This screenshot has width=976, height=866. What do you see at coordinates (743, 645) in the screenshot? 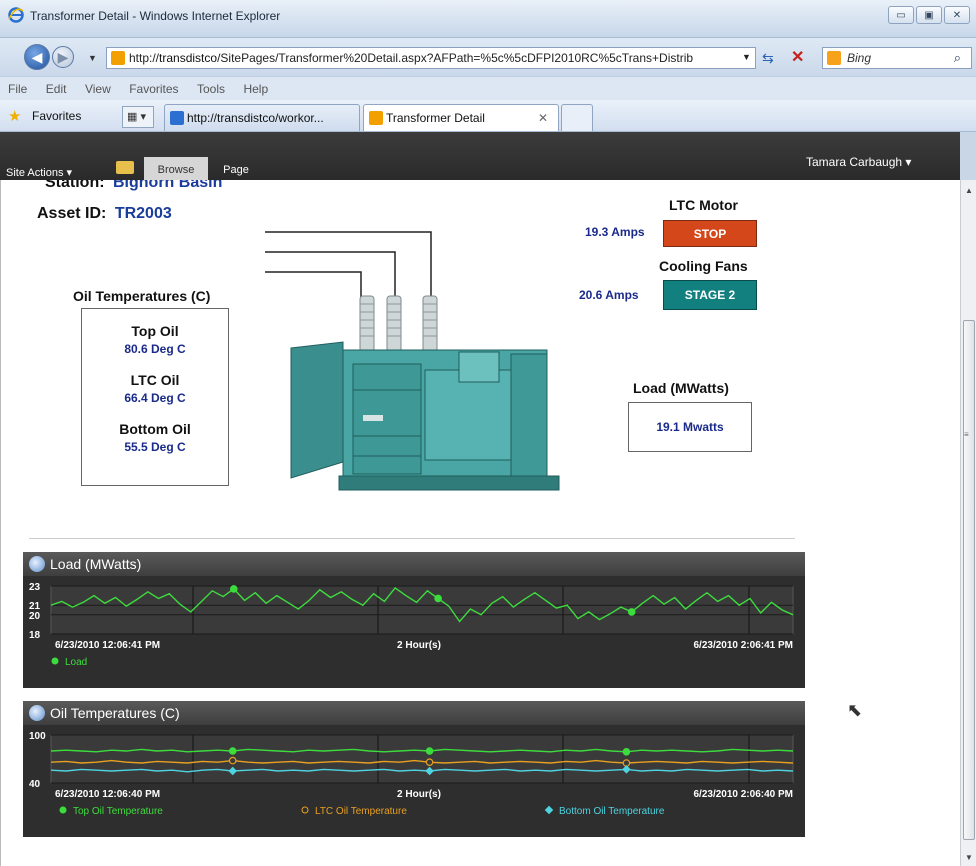
I see `x-end-label: 6/23/2010 2:06:41 PM` at bounding box center [743, 645].